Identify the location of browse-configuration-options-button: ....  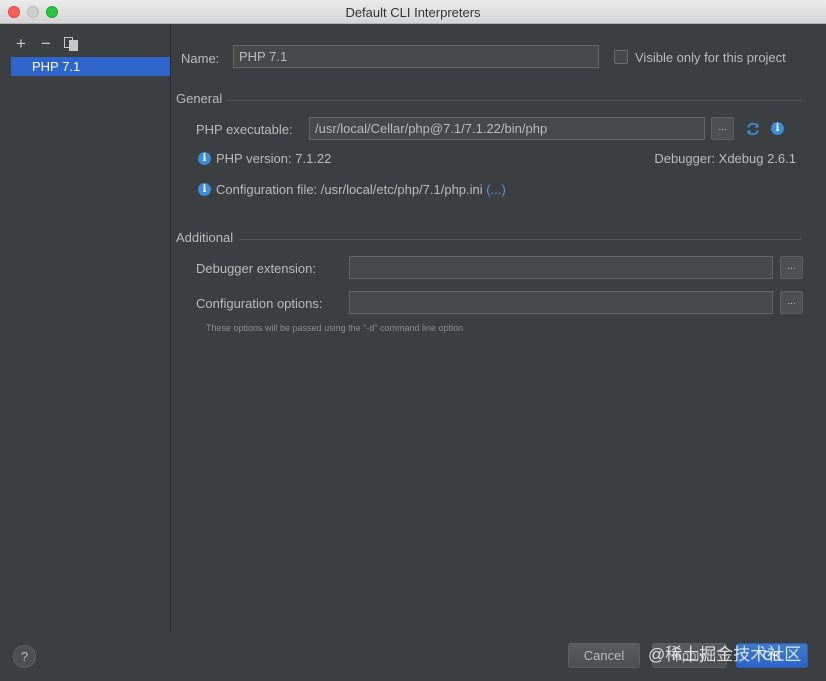
(791, 302).